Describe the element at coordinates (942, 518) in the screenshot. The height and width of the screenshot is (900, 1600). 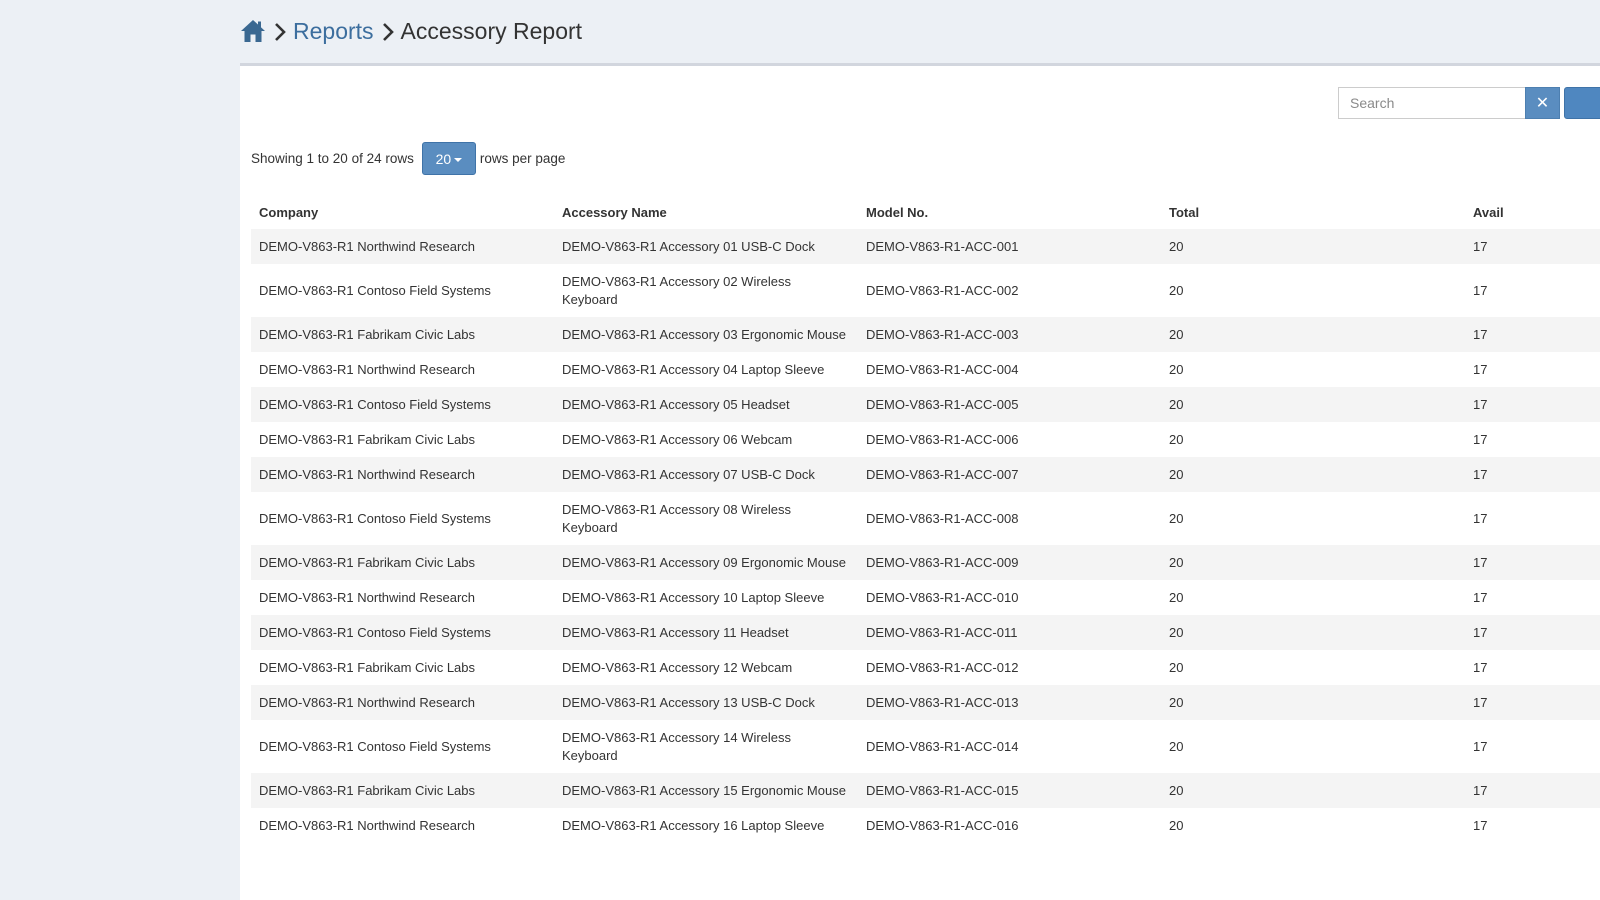
I see `cell-model-no: DEMO-V863-R1-ACC-008` at that location.